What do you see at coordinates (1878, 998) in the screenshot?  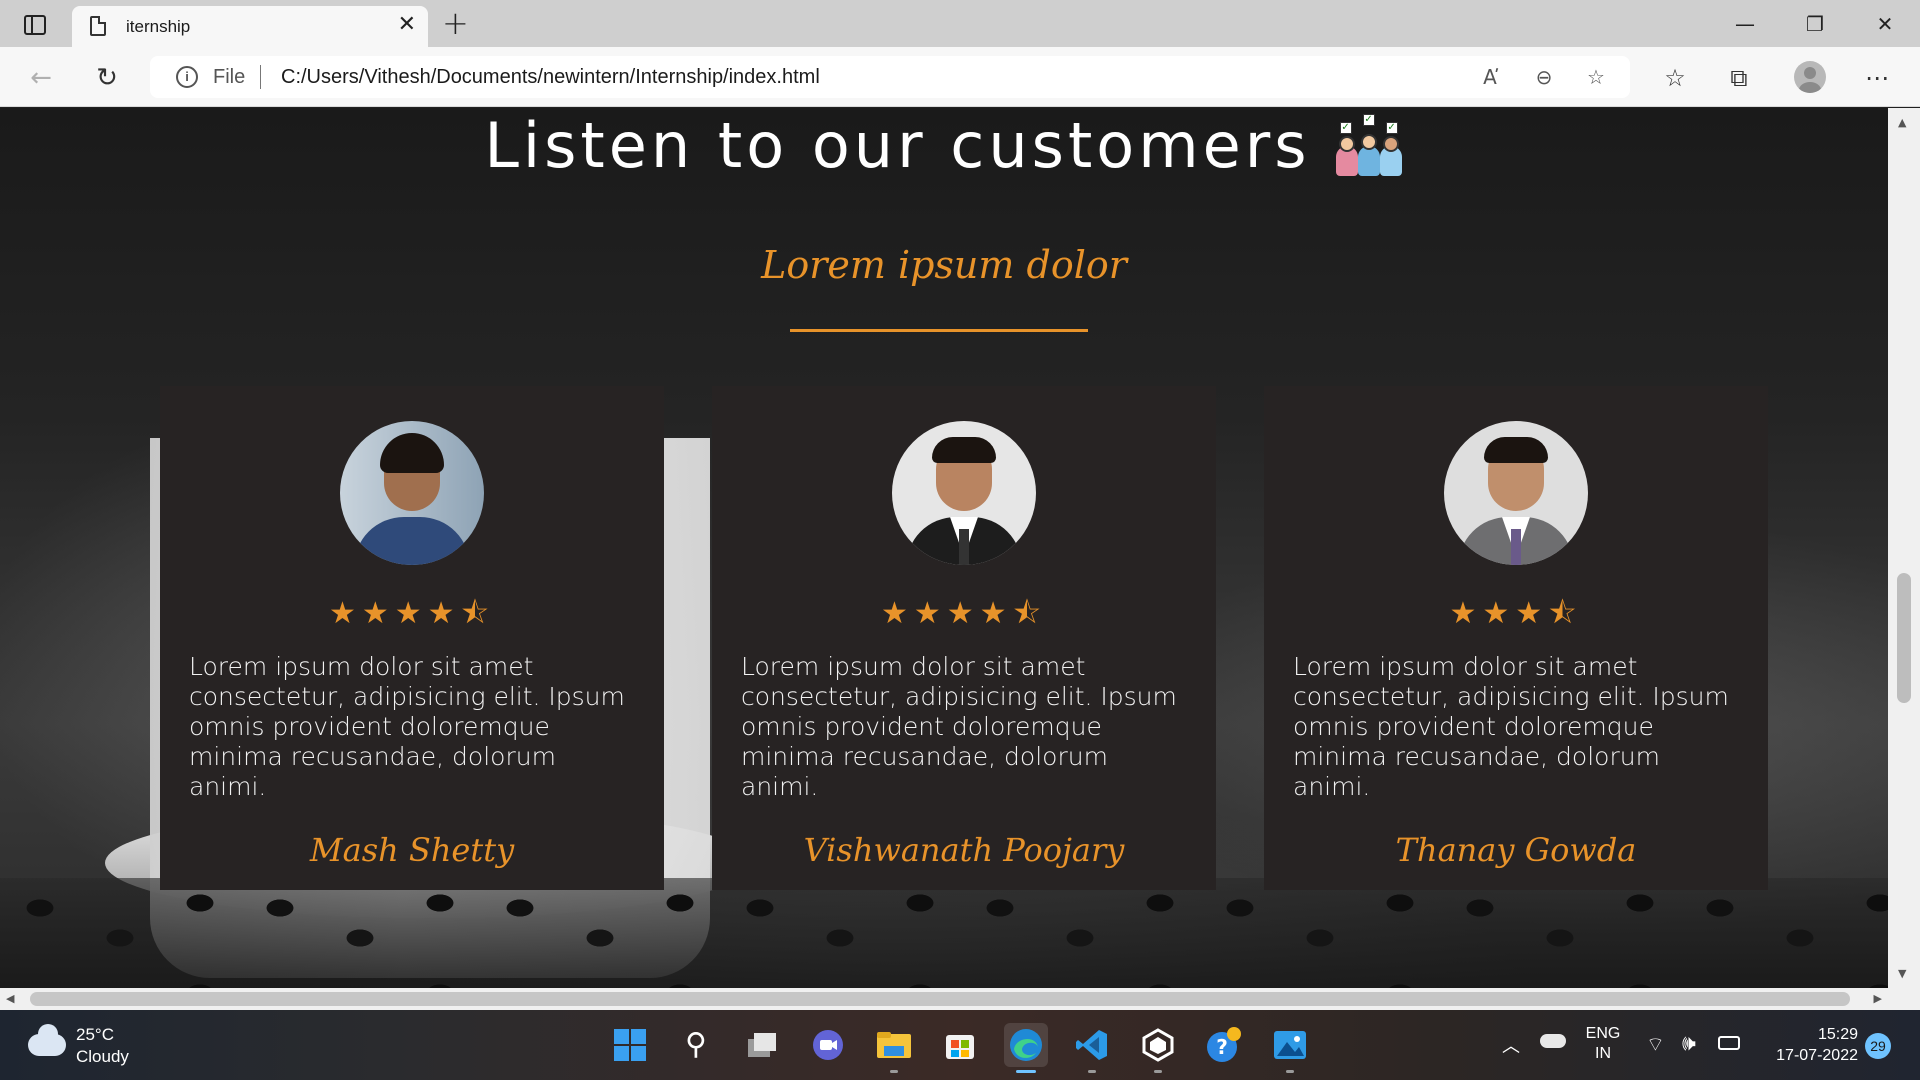 I see `scroll-right-icon: ▶` at bounding box center [1878, 998].